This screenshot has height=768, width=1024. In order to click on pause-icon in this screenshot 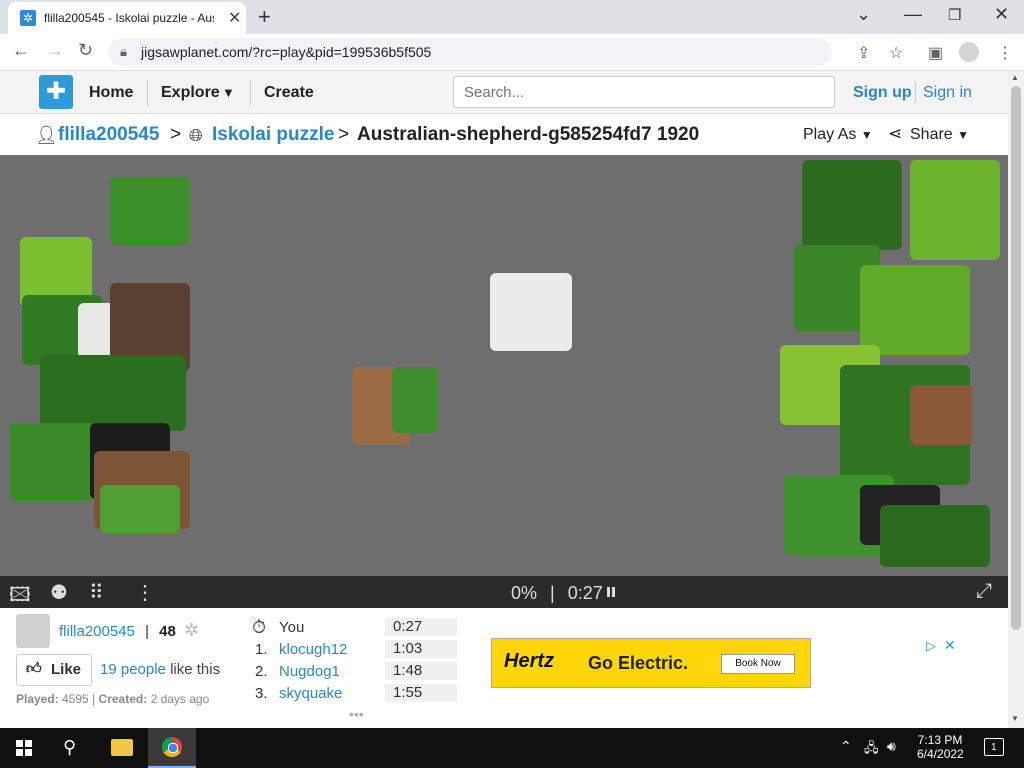, I will do `click(608, 592)`.